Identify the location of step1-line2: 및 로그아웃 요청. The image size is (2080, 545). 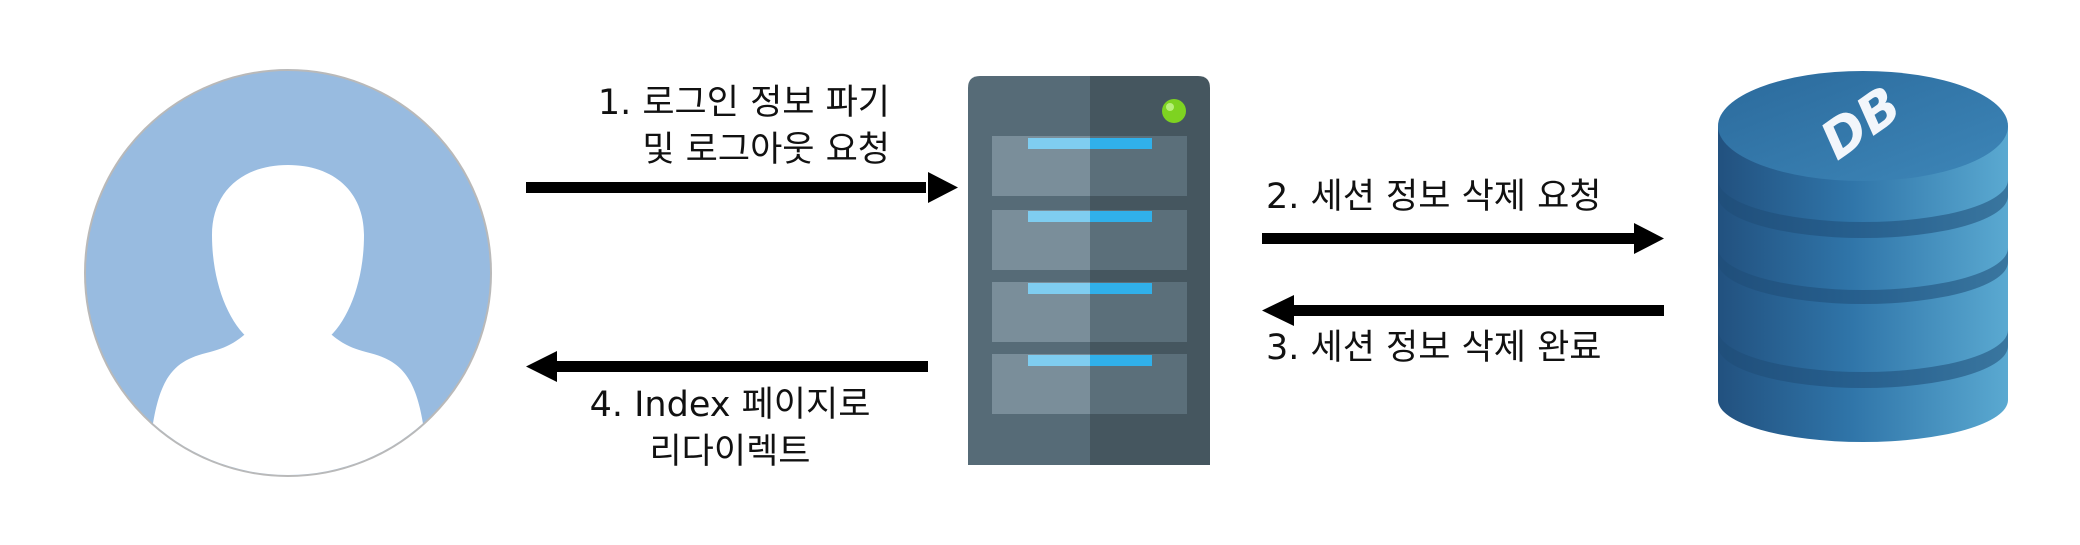
(766, 150).